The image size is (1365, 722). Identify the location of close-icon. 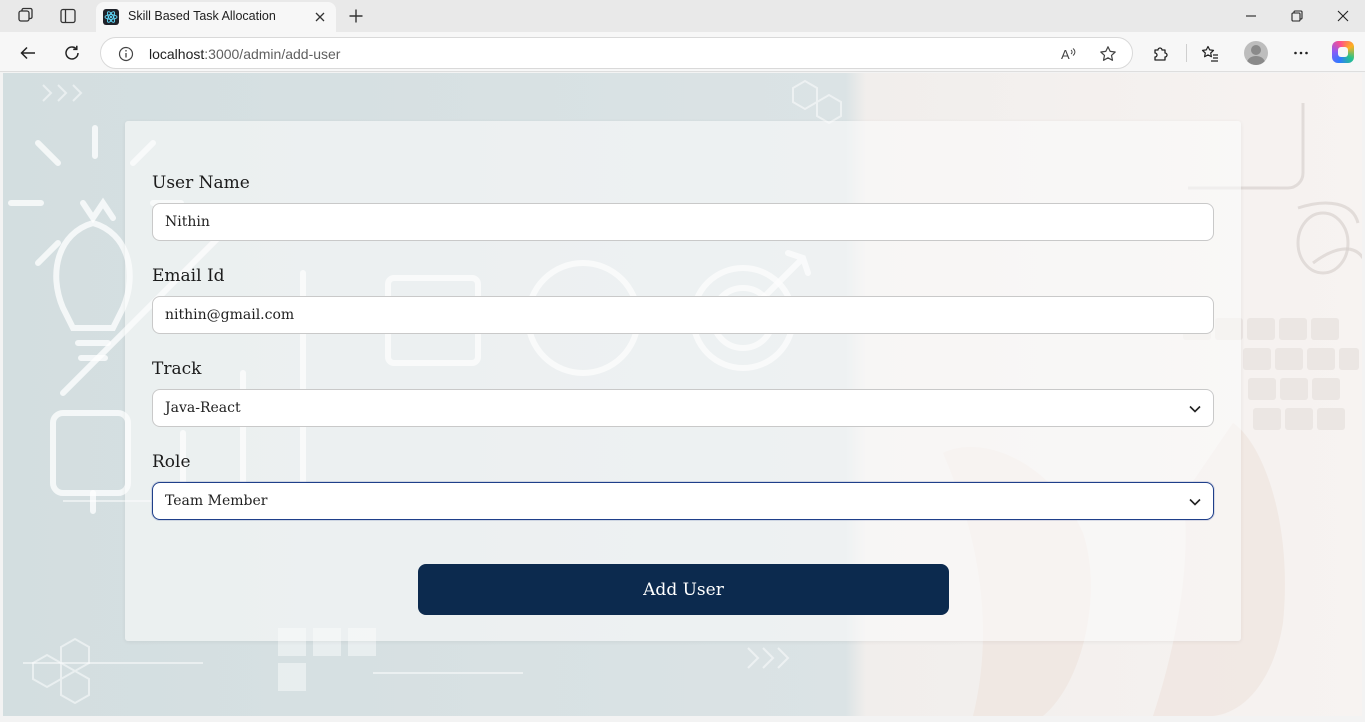
(320, 17).